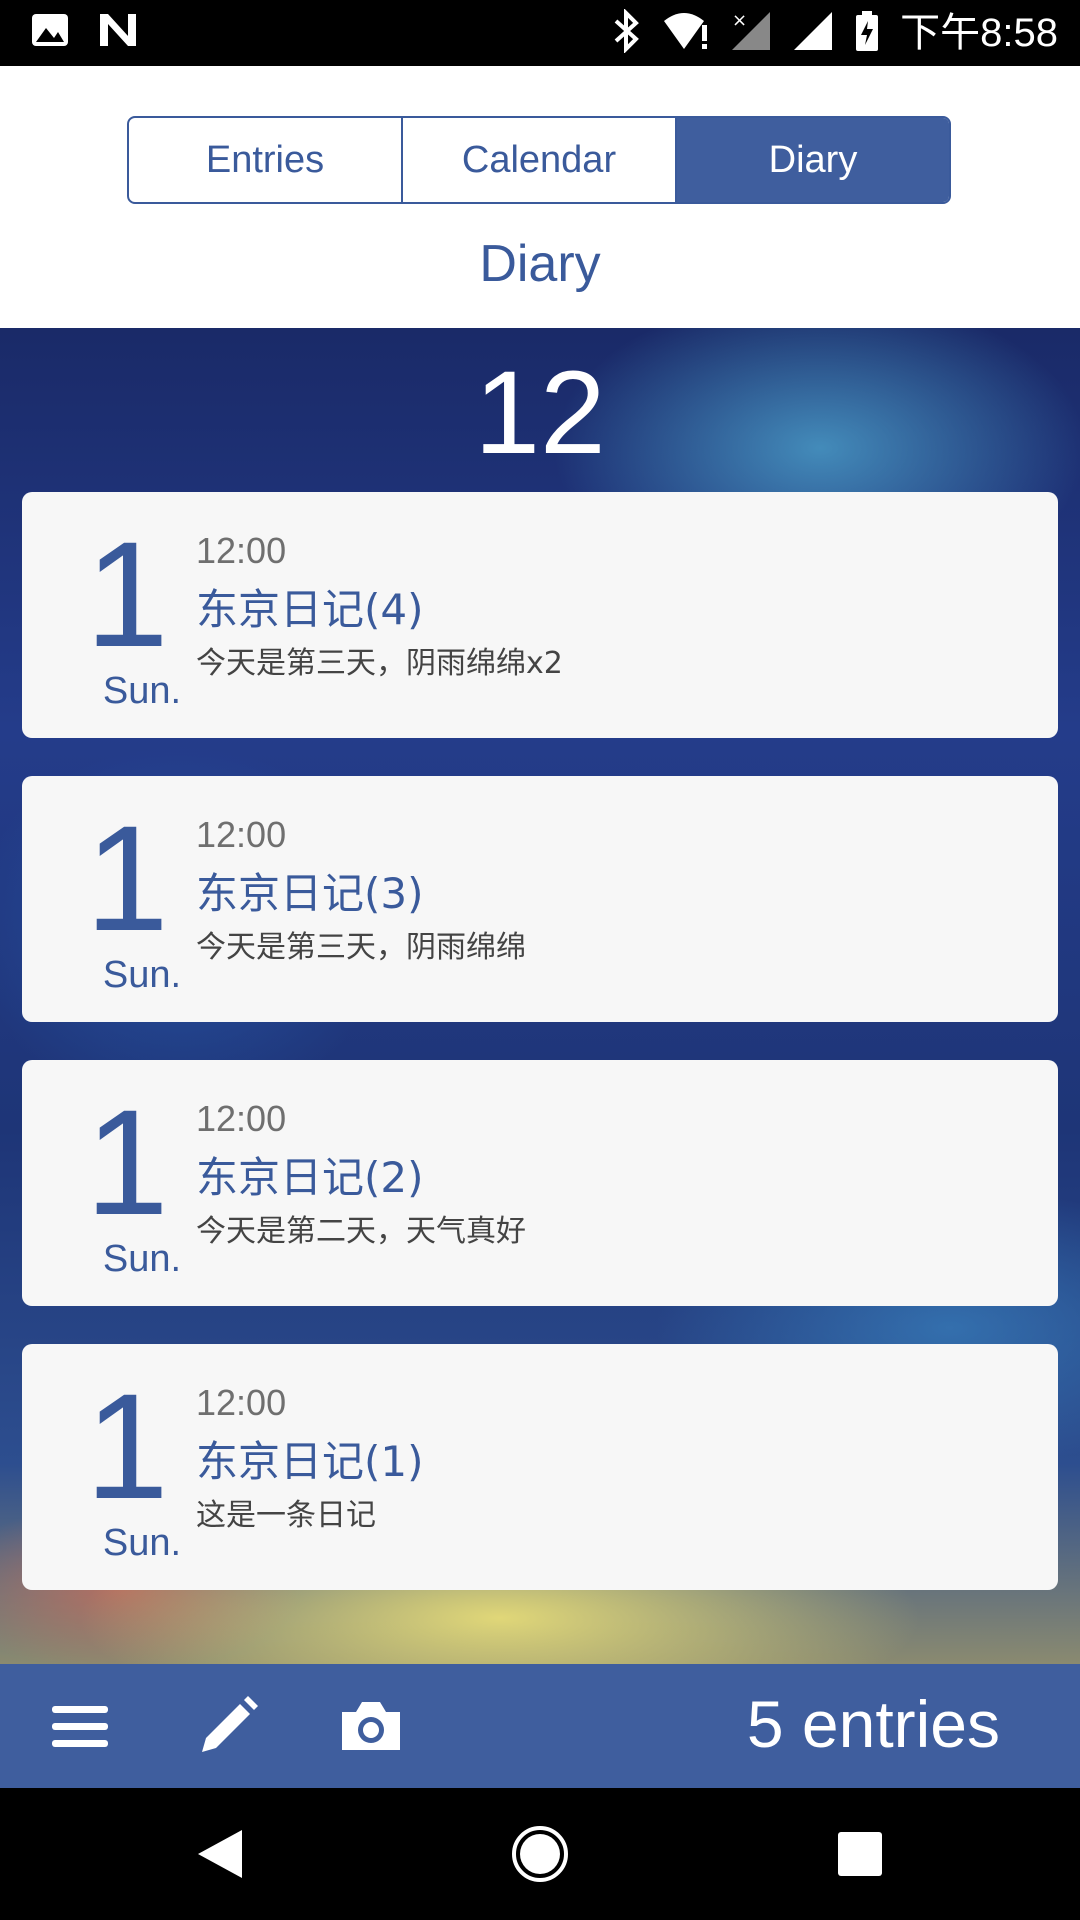 The image size is (1080, 1920). I want to click on home-icon, so click(540, 1854).